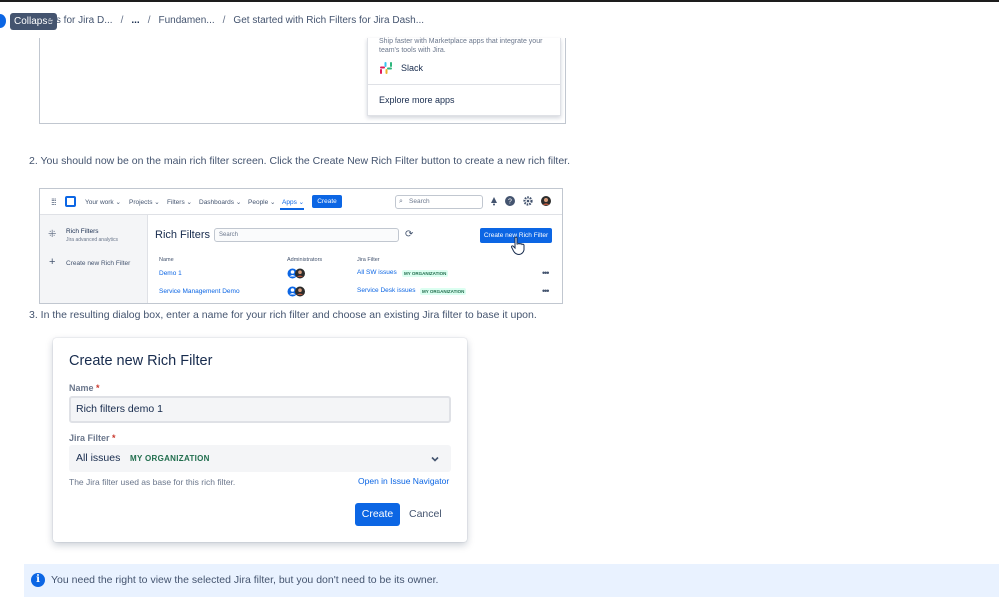 The image size is (999, 603). What do you see at coordinates (92, 240) in the screenshot?
I see `sidebar-app-subtitle: Jira advanced analytics` at bounding box center [92, 240].